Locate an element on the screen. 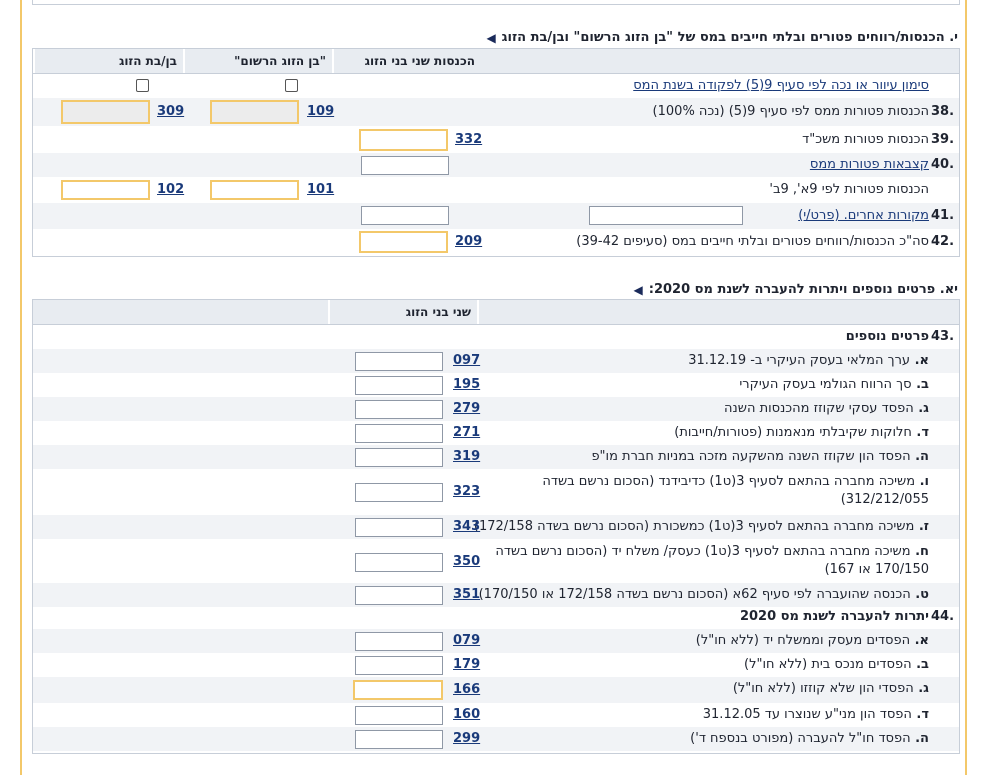 This screenshot has height=775, width=986. code-195: 195 is located at coordinates (466, 384).